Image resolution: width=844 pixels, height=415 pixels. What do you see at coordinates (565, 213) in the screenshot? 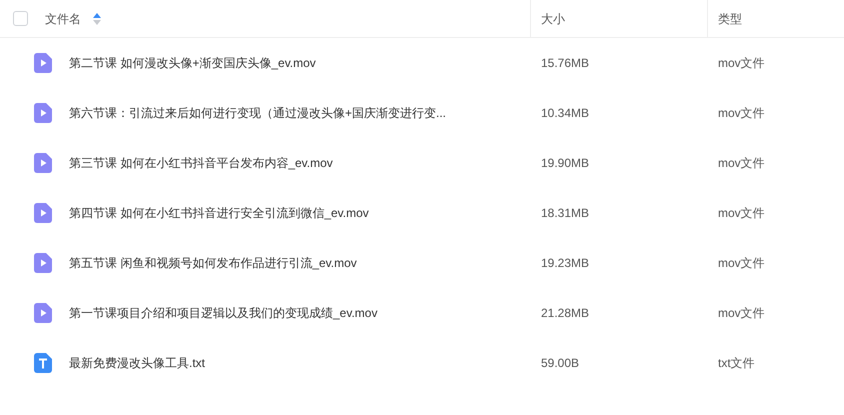
I see `file-size: 18.31MB` at bounding box center [565, 213].